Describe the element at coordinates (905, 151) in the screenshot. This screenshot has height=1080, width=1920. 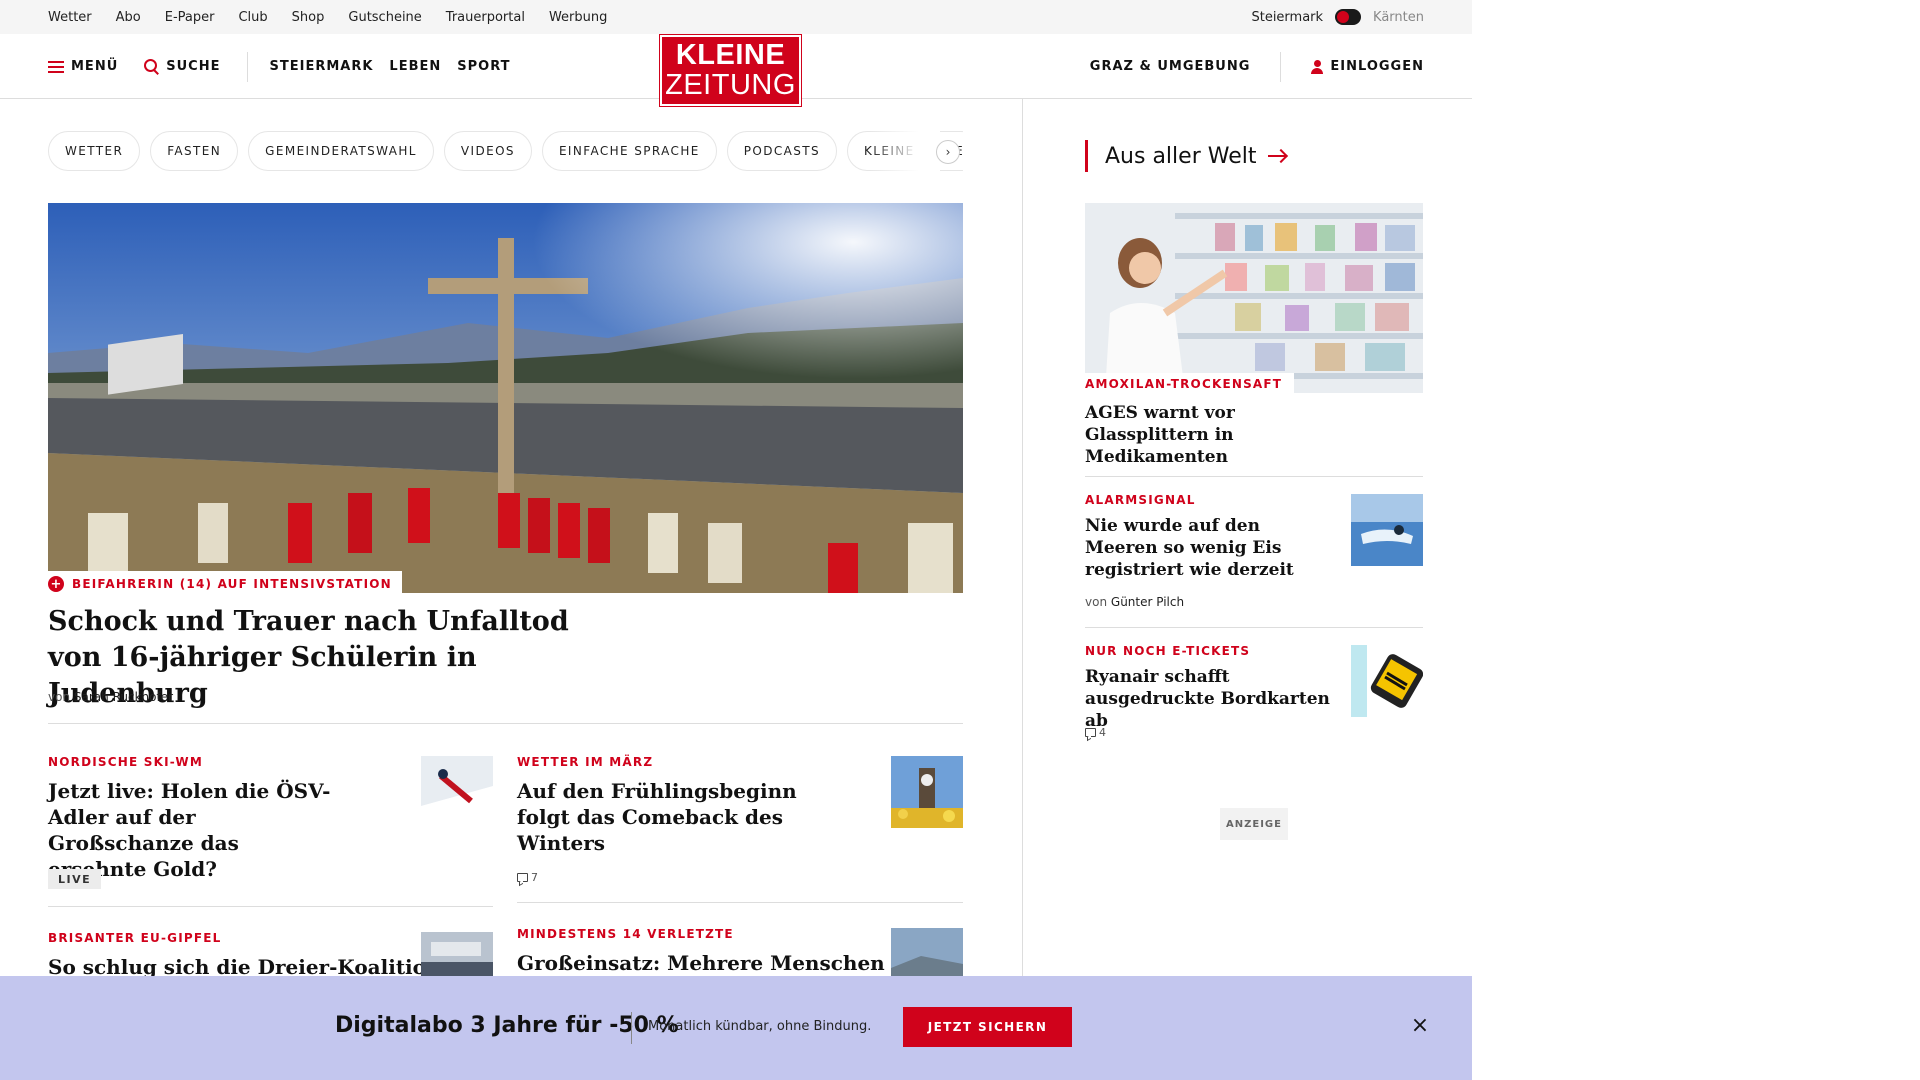
I see `chips-fade` at that location.